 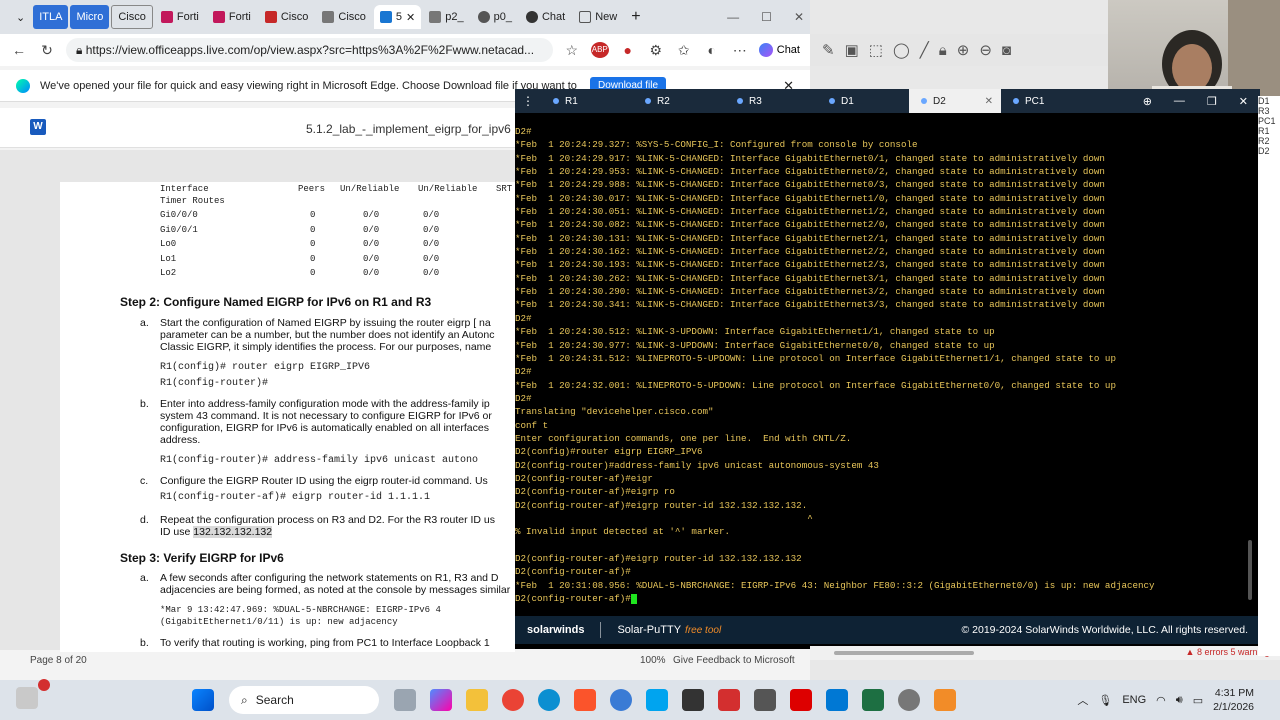 I want to click on session-tab-pc1: PC1, so click(x=1047, y=101).